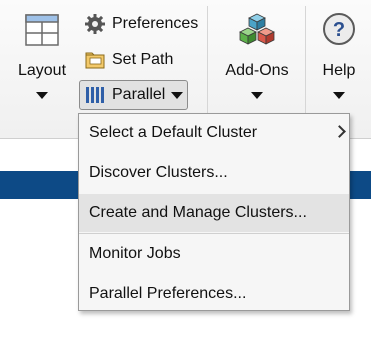 The height and width of the screenshot is (339, 371). I want to click on menu-separator, so click(214, 233).